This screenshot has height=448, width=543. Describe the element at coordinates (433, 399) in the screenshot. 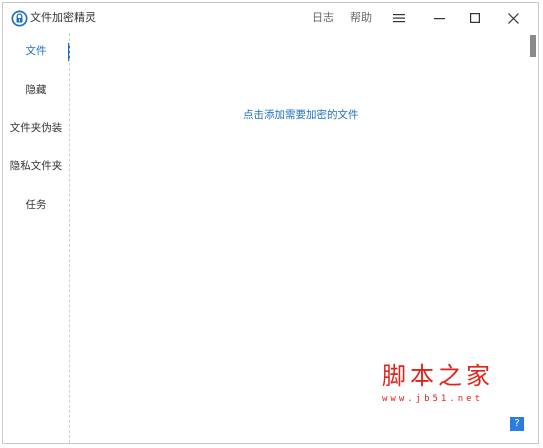

I see `watermark-url: www.jb51.net` at that location.